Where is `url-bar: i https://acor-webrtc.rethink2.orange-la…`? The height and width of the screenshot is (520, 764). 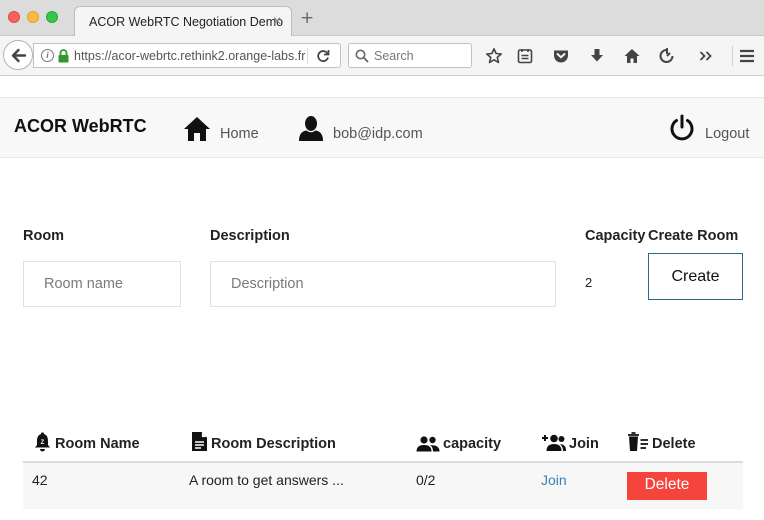
url-bar: i https://acor-webrtc.rethink2.orange-la… is located at coordinates (187, 55).